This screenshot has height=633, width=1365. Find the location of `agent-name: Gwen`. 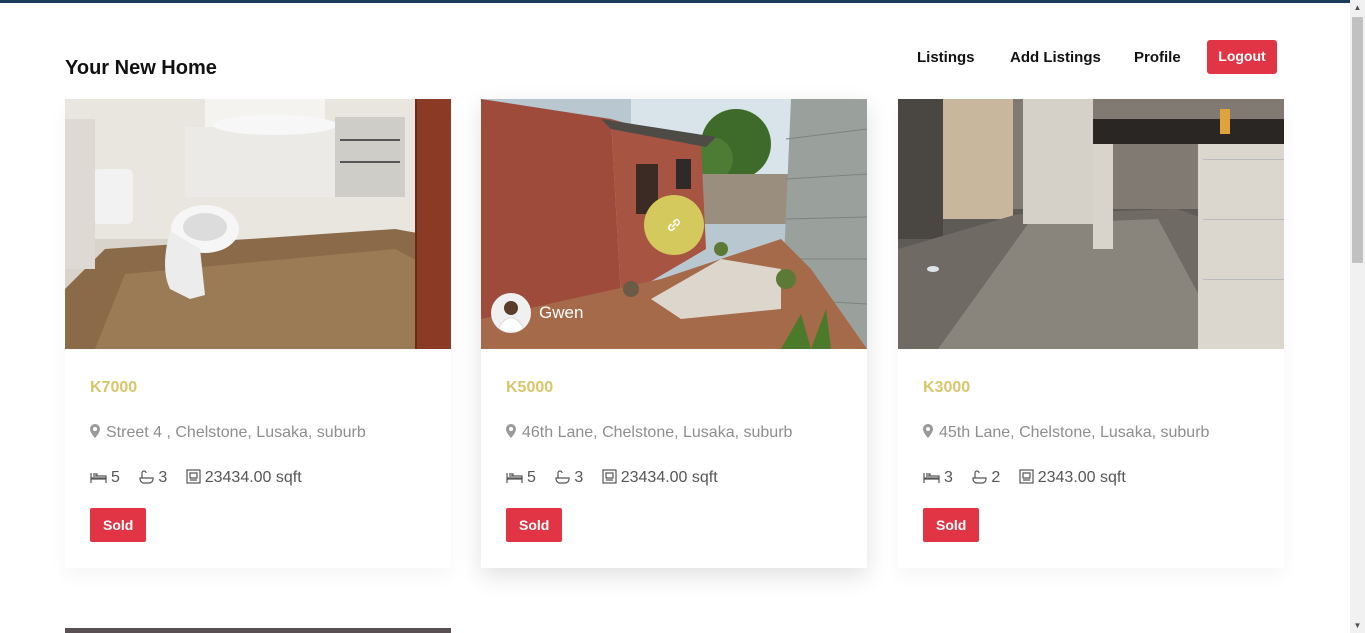

agent-name: Gwen is located at coordinates (561, 313).